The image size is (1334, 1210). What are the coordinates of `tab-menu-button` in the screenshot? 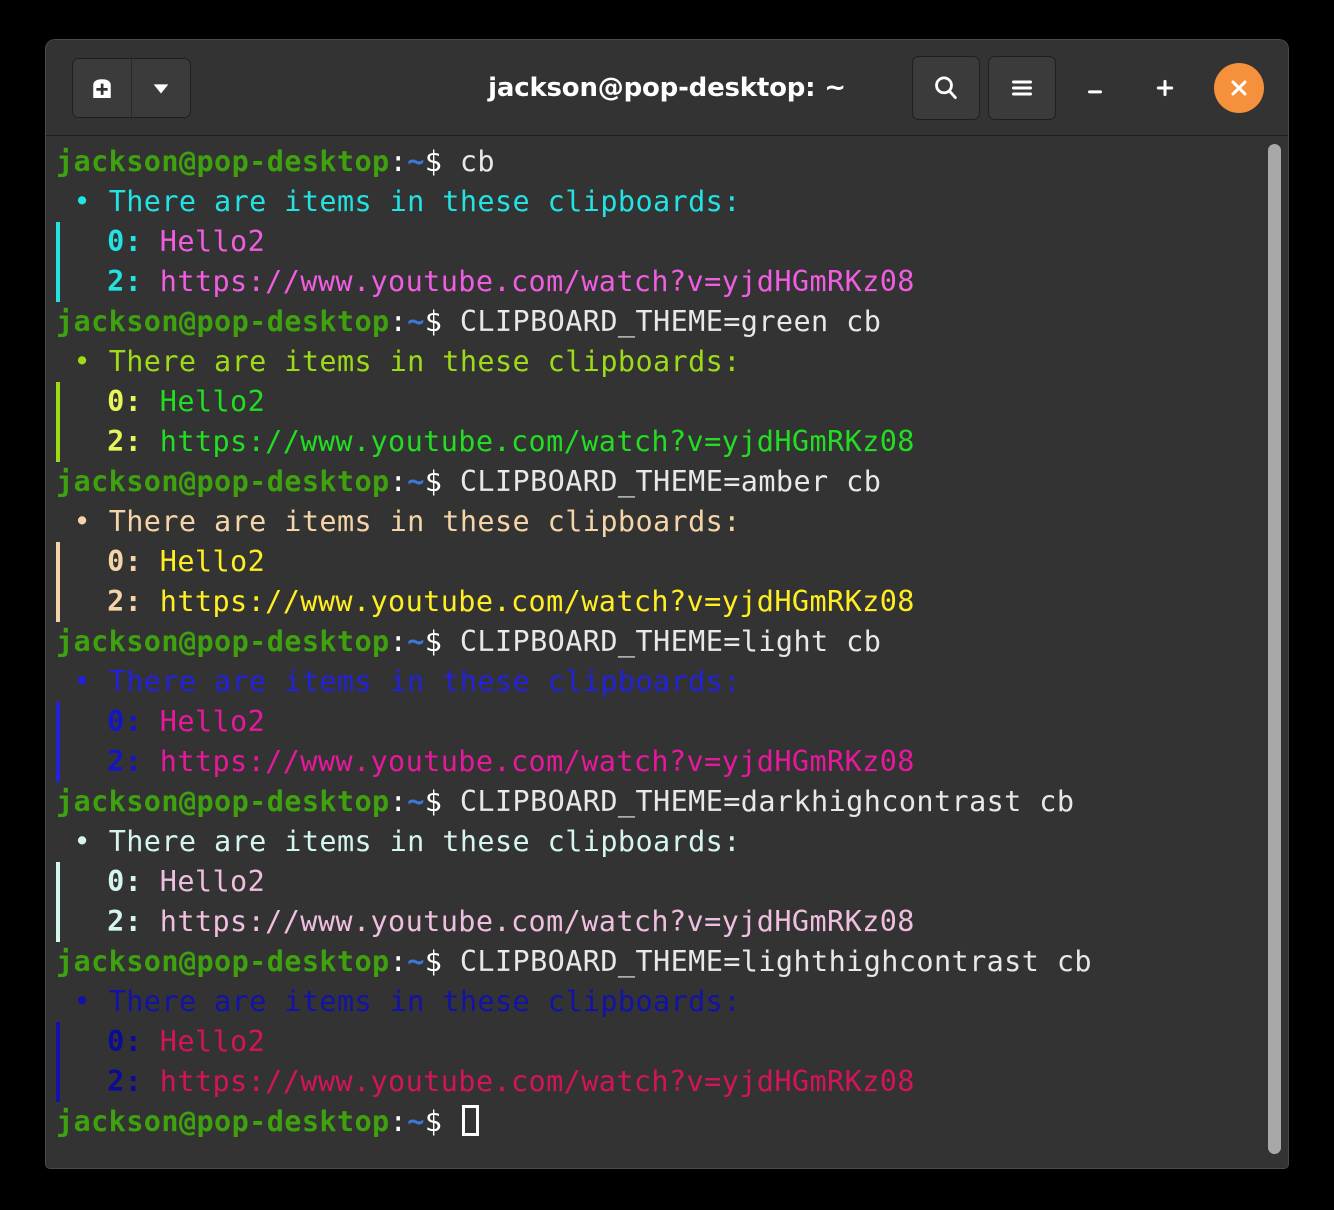 It's located at (160, 87).